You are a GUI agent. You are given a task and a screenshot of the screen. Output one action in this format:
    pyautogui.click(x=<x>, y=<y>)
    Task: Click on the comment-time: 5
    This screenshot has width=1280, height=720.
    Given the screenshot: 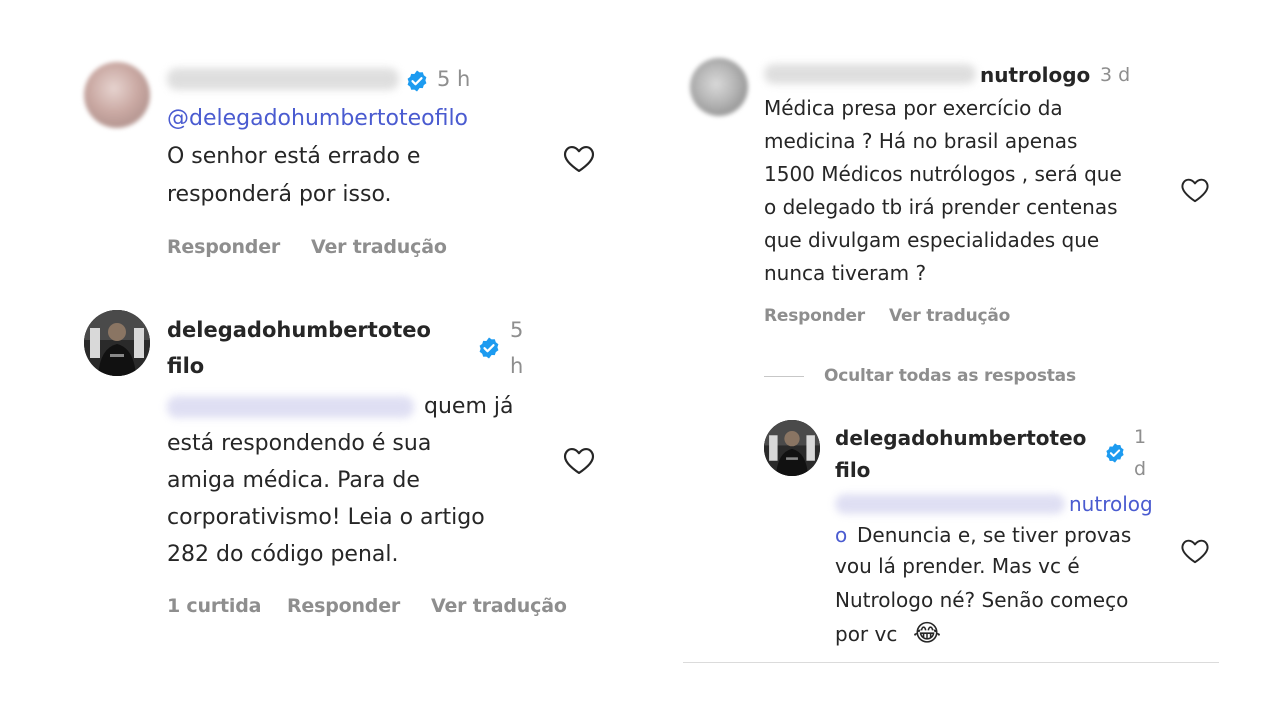 What is the action you would take?
    pyautogui.click(x=517, y=330)
    